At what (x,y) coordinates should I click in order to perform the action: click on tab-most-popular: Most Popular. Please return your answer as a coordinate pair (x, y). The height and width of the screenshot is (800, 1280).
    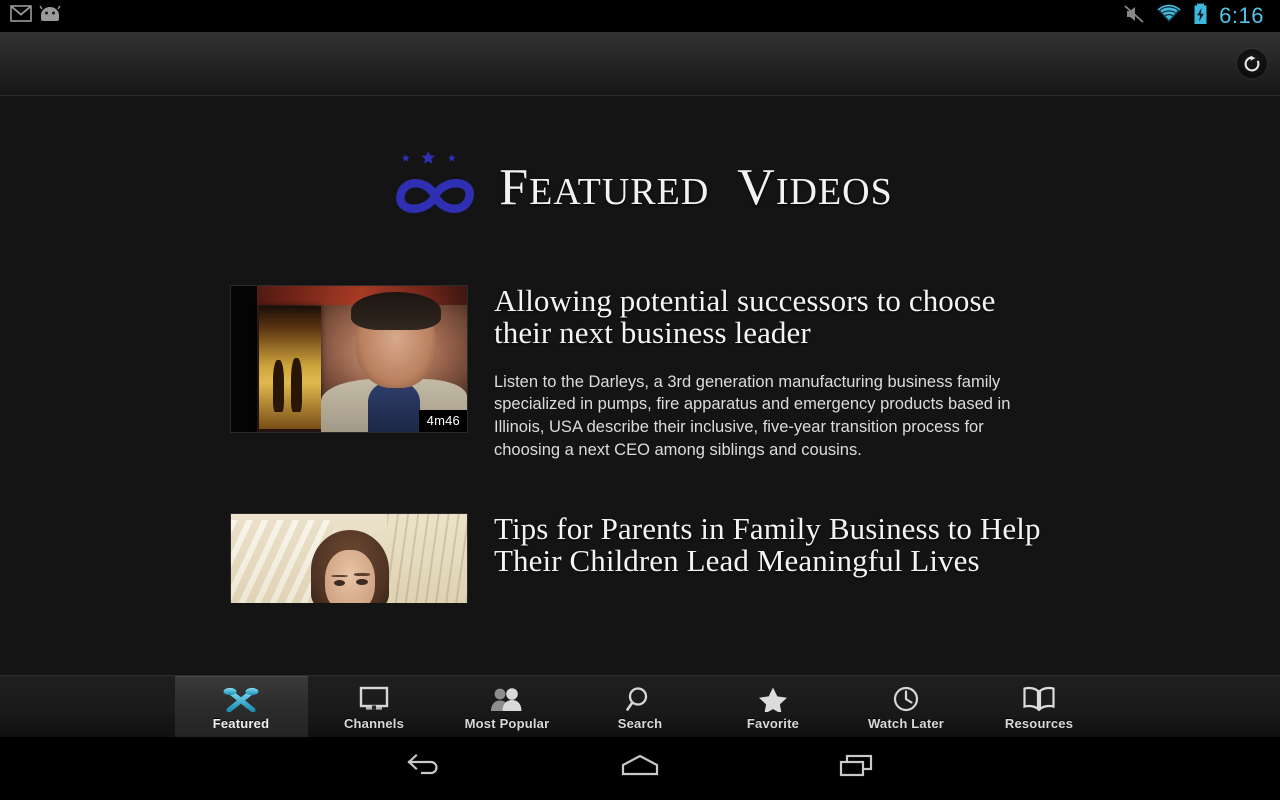
    Looking at the image, I should click on (507, 706).